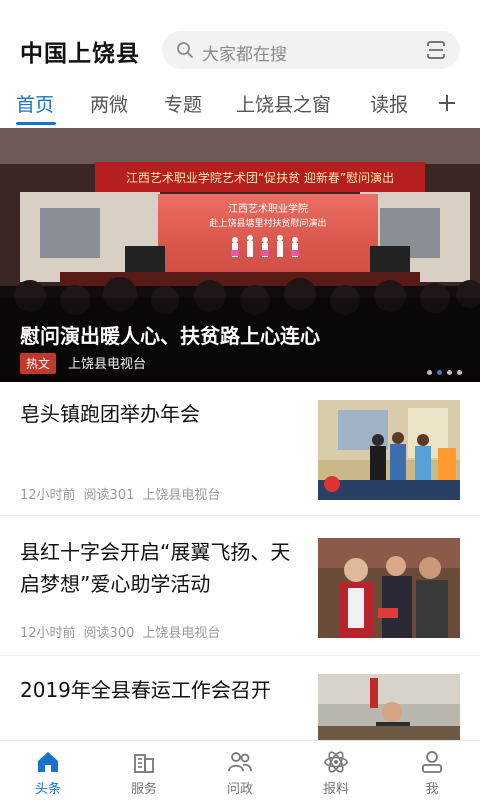 This screenshot has width=480, height=800. I want to click on building-icon, so click(144, 763).